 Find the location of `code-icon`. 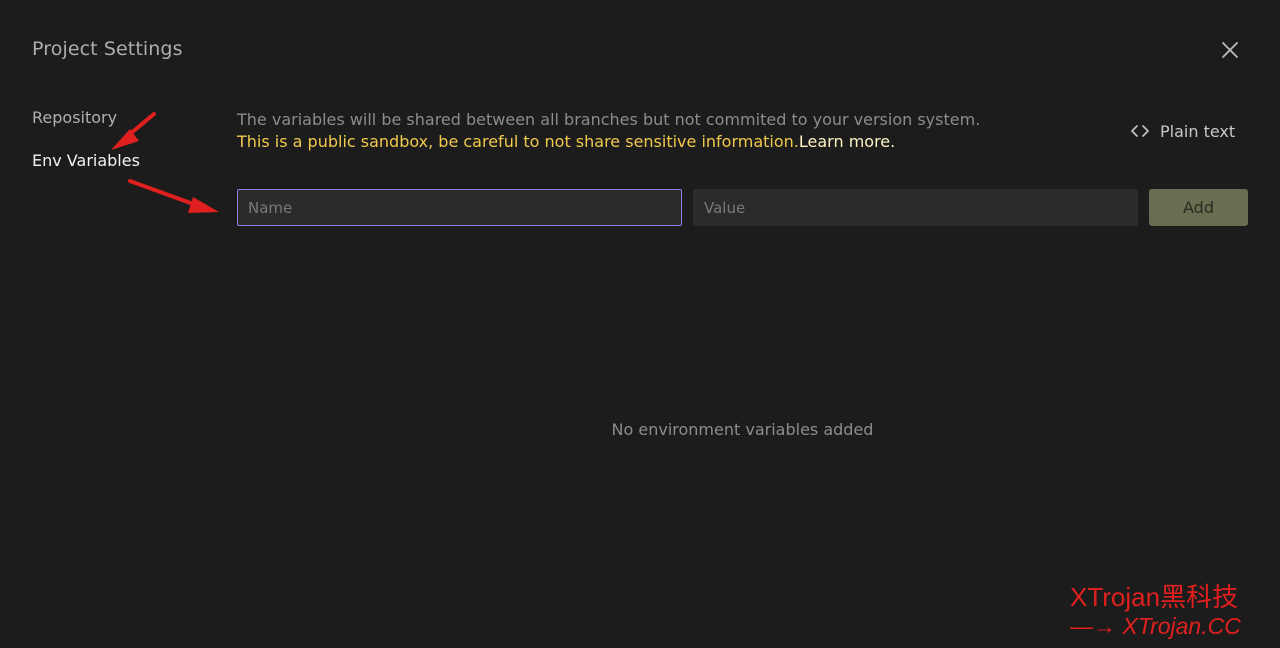

code-icon is located at coordinates (1140, 131).